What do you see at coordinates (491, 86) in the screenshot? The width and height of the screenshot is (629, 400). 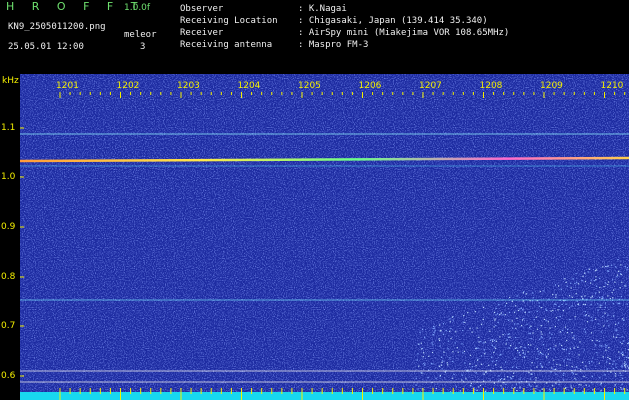 I see `x-tick-label: 1208` at bounding box center [491, 86].